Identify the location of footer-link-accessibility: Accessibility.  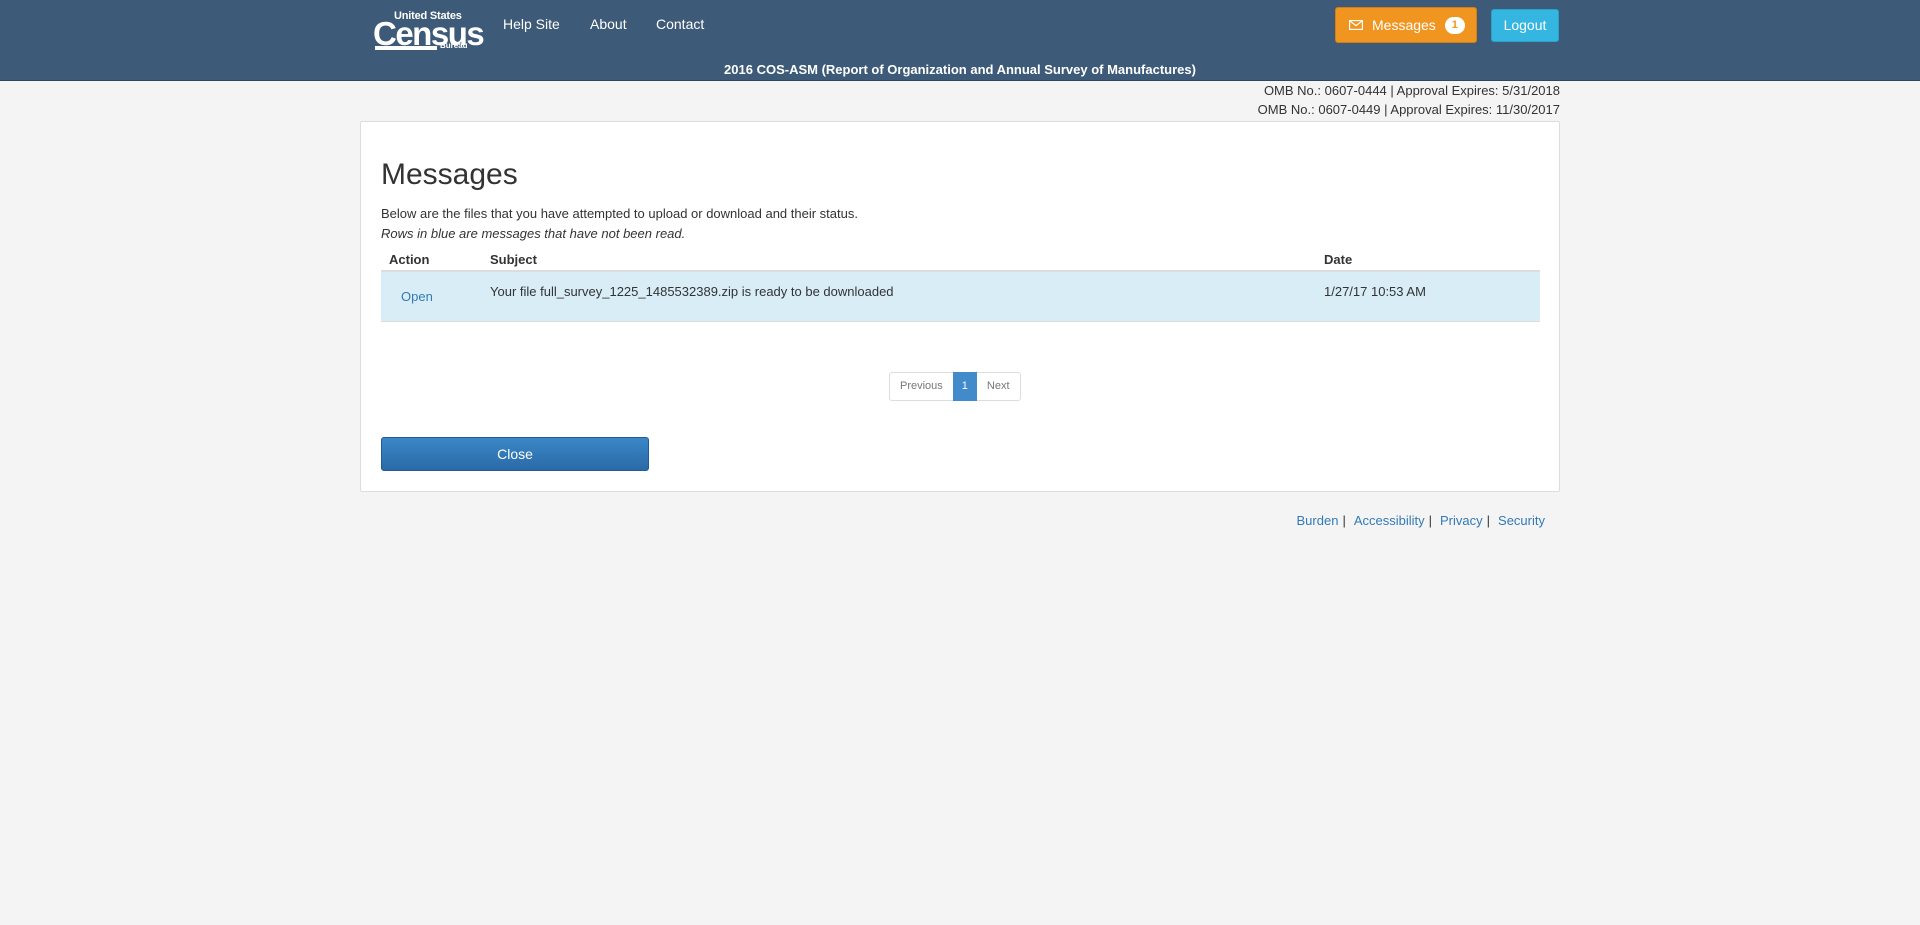
(1389, 520).